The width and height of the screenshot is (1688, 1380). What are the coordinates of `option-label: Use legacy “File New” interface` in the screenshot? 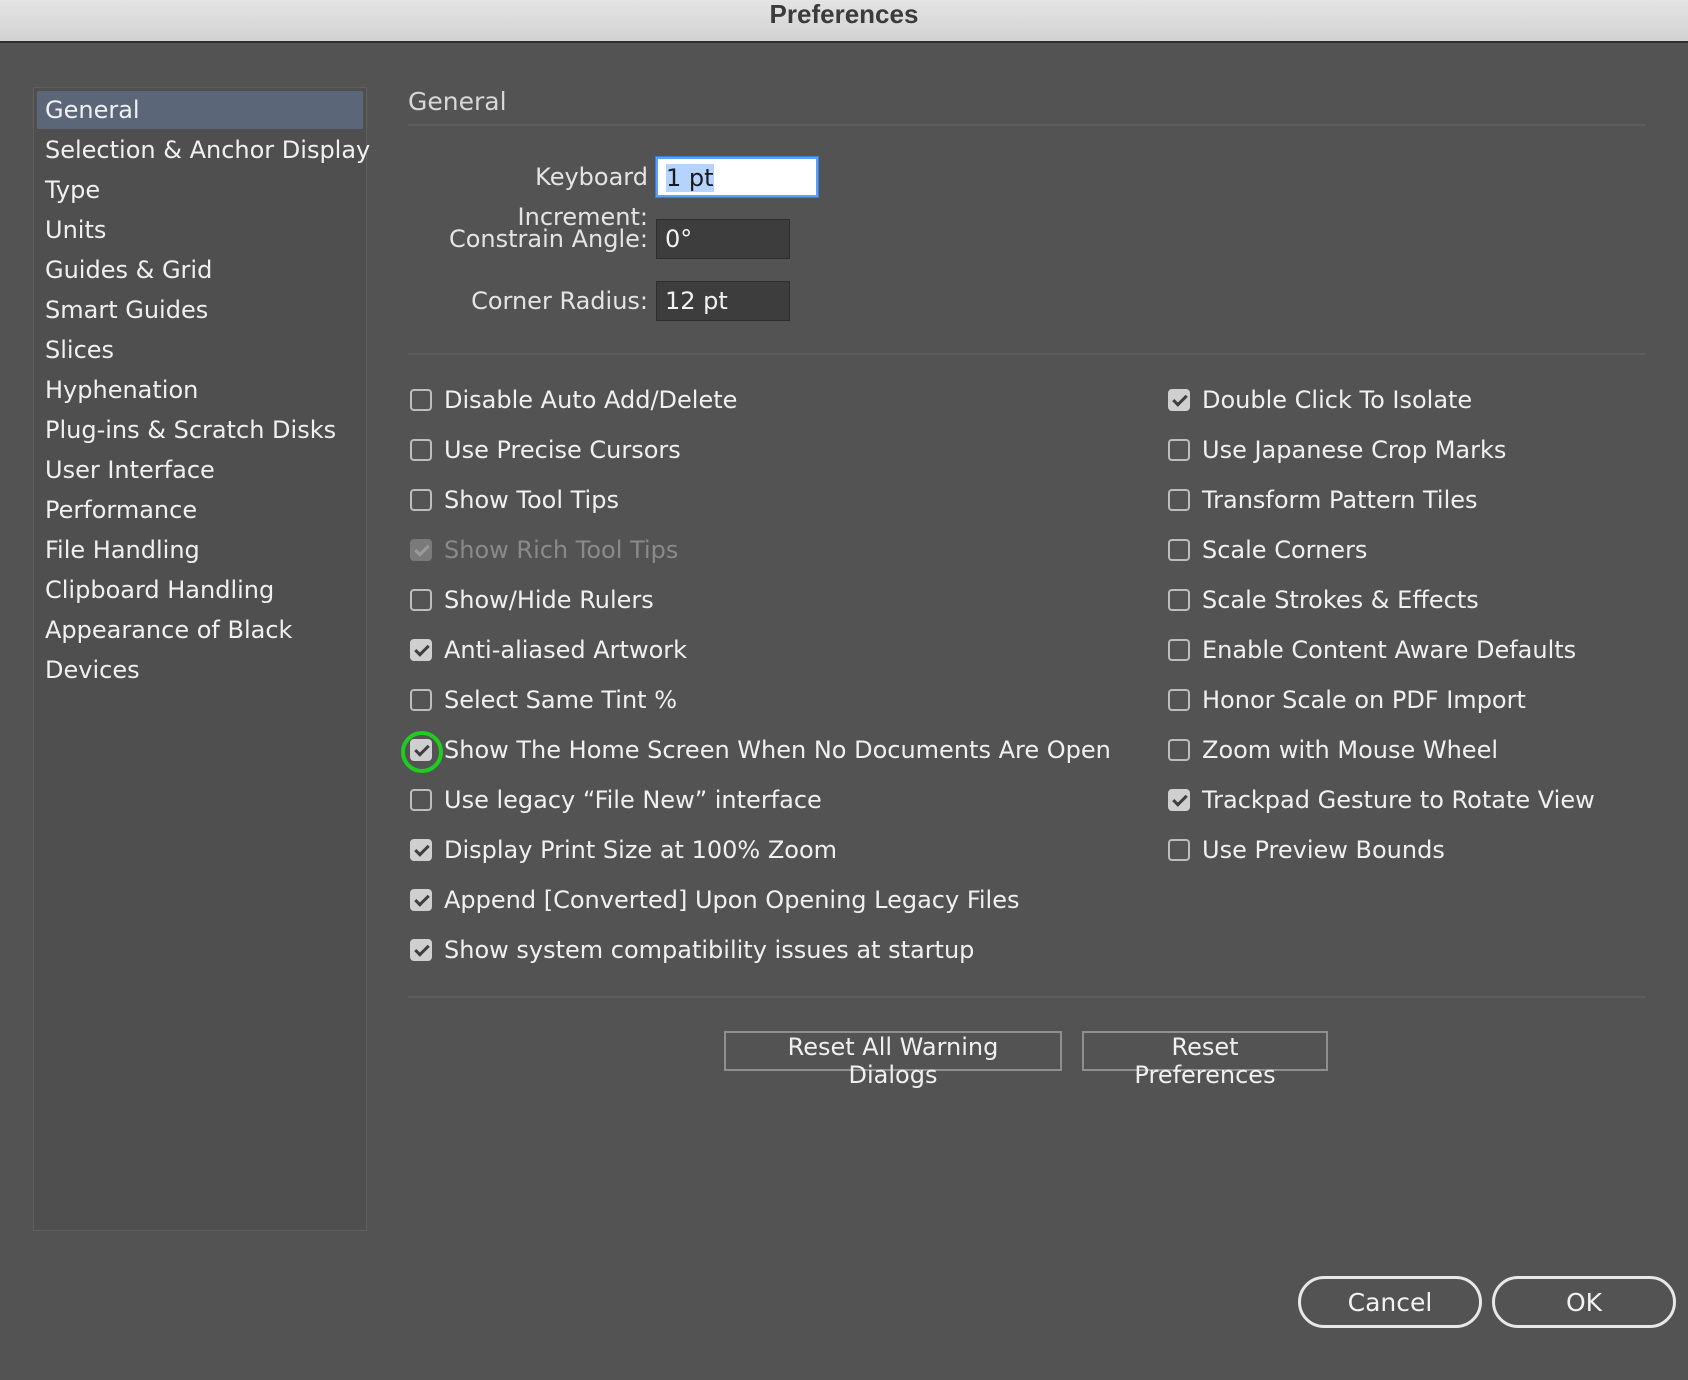 It's located at (633, 800).